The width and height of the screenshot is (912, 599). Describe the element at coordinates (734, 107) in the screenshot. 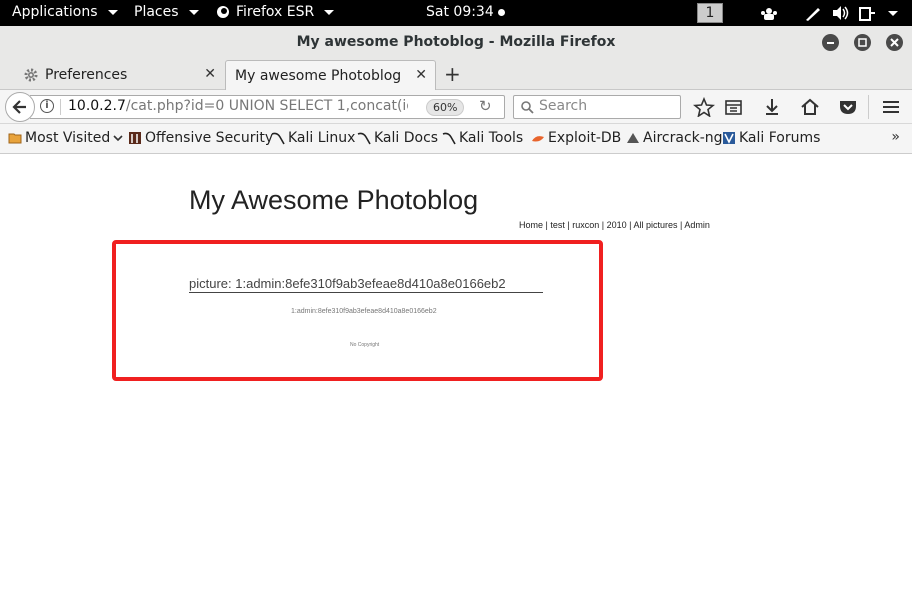

I see `library-icon` at that location.